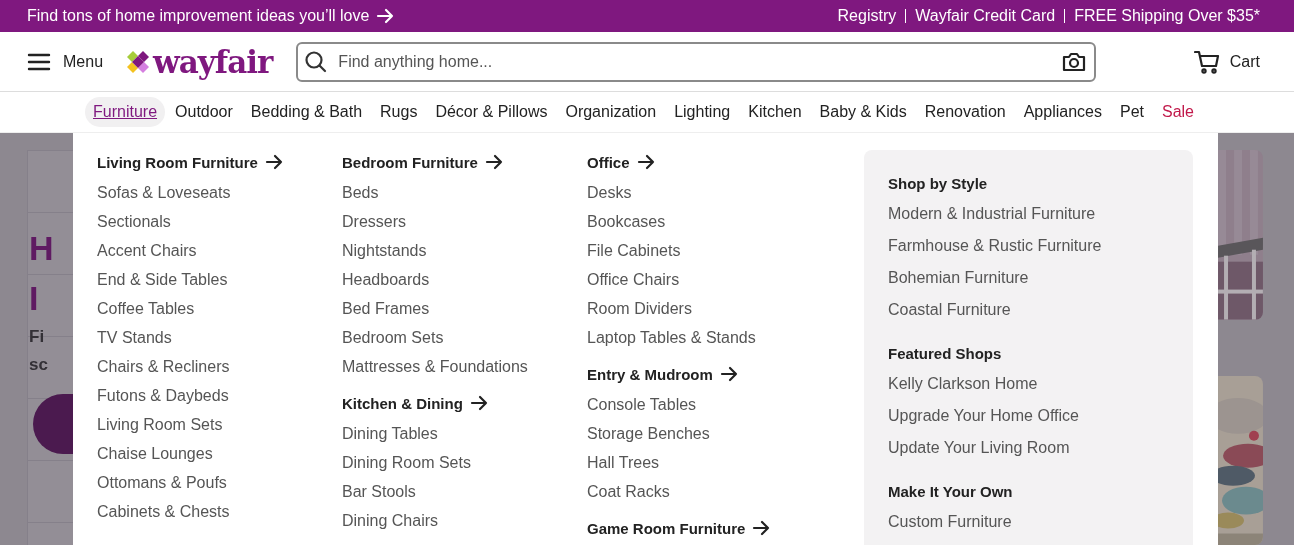 The width and height of the screenshot is (1294, 545). What do you see at coordinates (138, 61) in the screenshot?
I see `logo-icon` at bounding box center [138, 61].